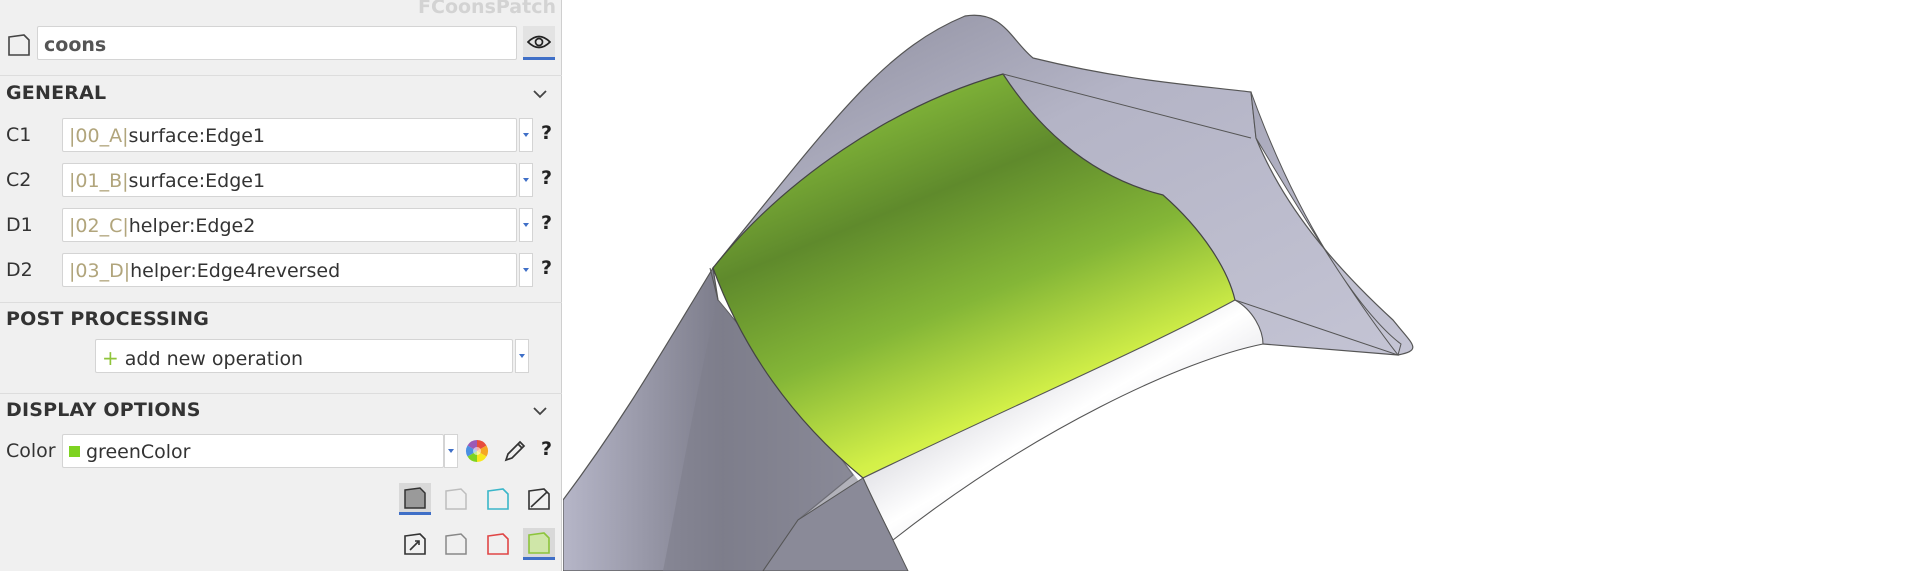 This screenshot has height=571, width=1920. I want to click on display-mode-wire-button, so click(456, 499).